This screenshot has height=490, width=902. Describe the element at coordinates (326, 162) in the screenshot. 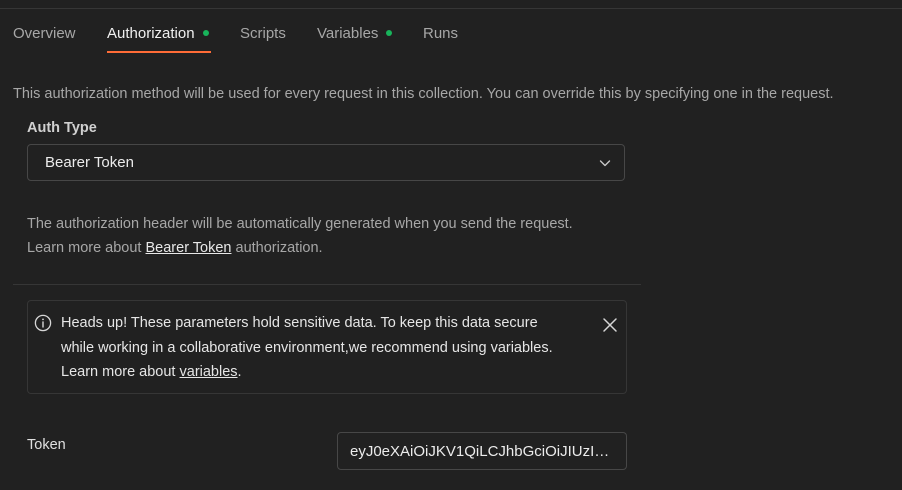

I see `auth-type-select: Bearer Token` at that location.